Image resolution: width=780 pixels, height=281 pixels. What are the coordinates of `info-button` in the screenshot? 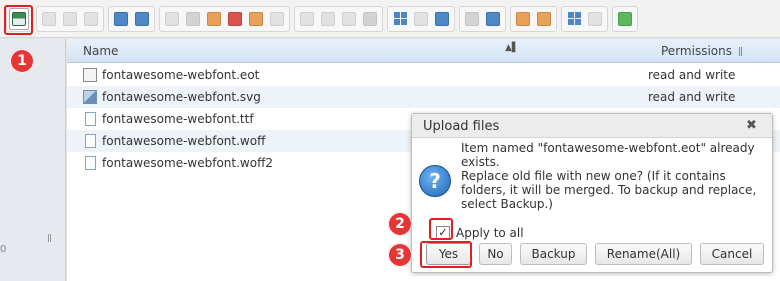 It's located at (493, 19).